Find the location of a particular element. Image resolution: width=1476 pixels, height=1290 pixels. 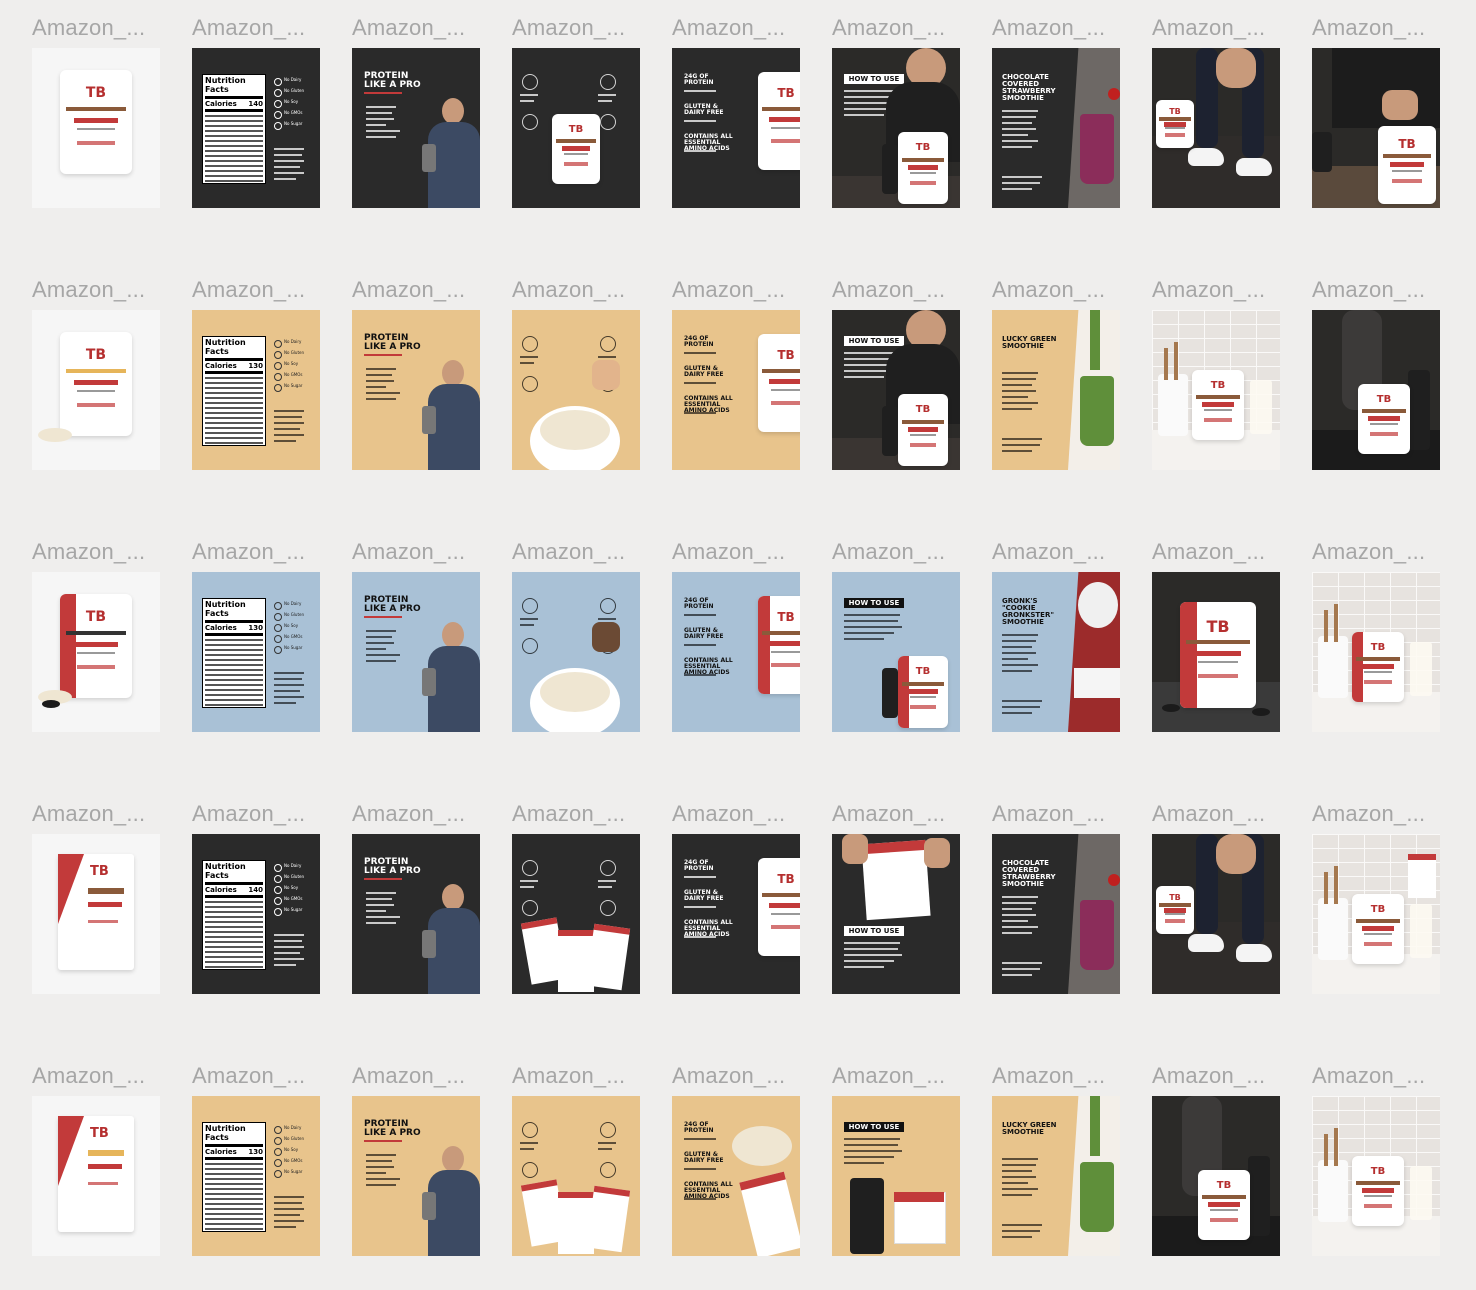

claim-label: No GMOs is located at coordinates (293, 898).